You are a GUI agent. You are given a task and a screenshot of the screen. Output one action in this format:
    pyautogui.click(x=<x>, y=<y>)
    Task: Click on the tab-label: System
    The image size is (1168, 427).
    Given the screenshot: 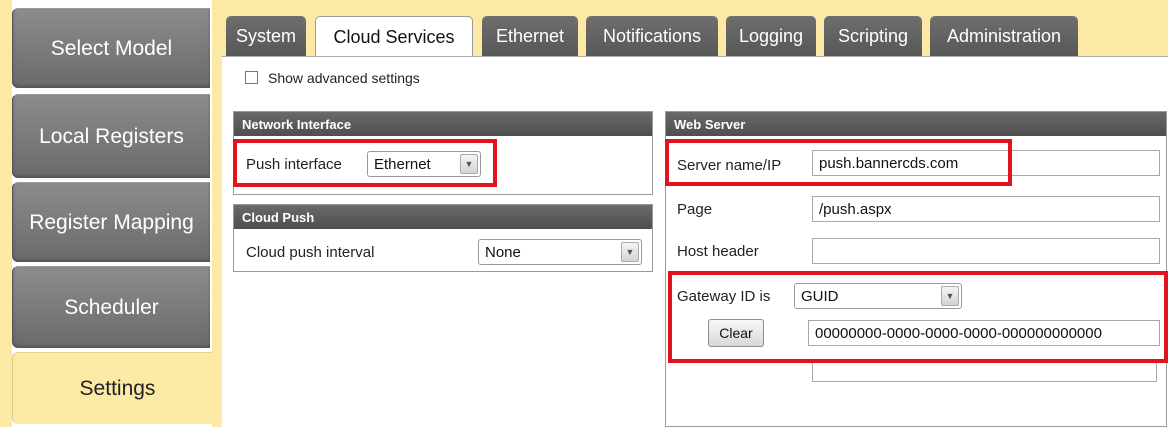 What is the action you would take?
    pyautogui.click(x=265, y=35)
    